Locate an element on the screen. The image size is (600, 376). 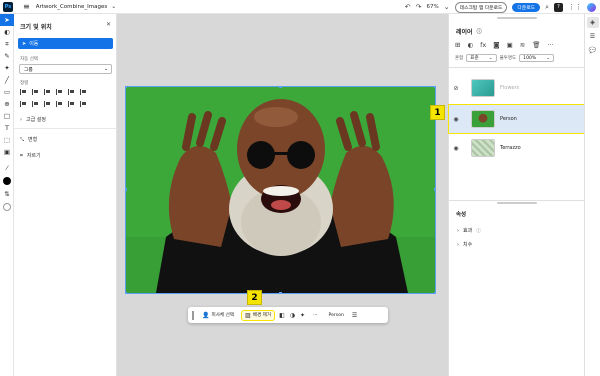
blend-mode-select: 표준 ⌄ is located at coordinates (481, 58).